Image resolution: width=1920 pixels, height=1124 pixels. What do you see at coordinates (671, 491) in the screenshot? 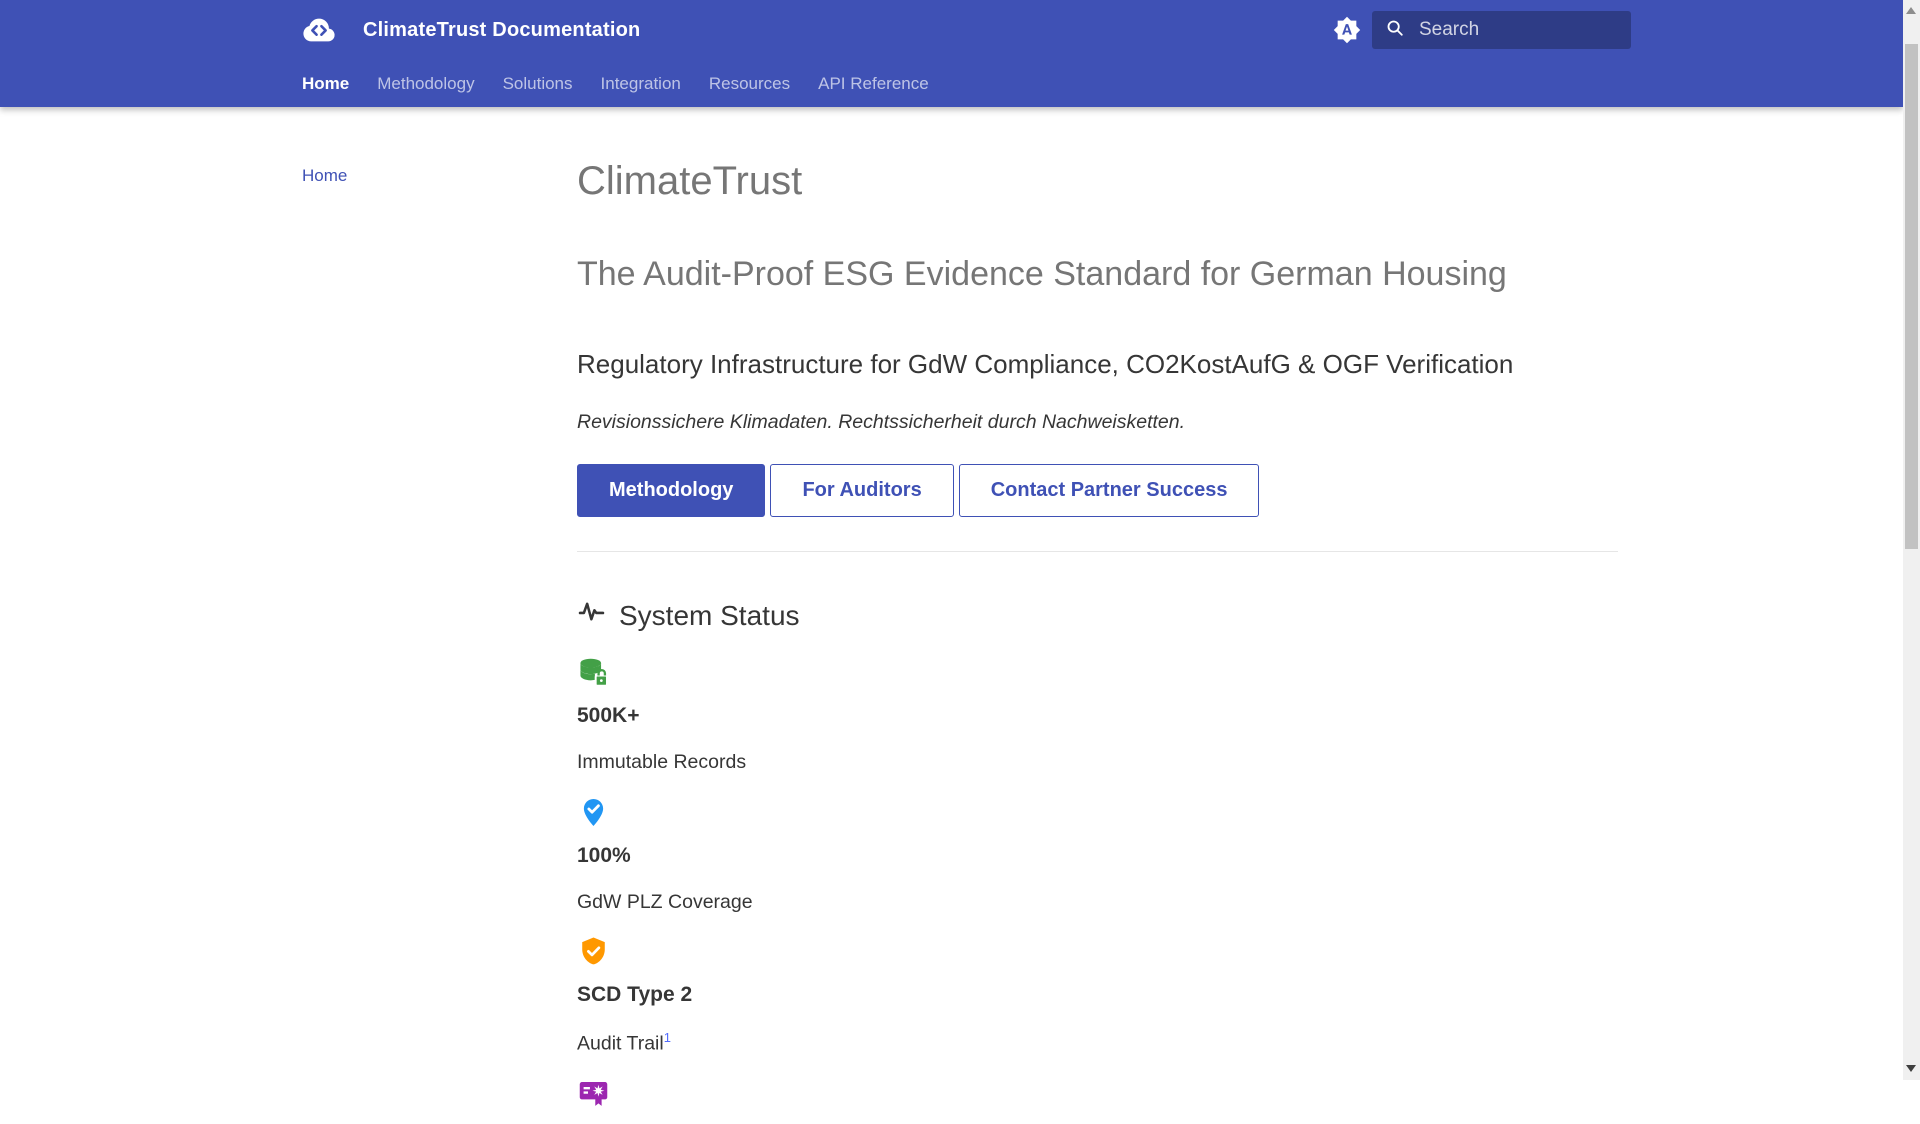
I see `methodology-button: Methodology` at bounding box center [671, 491].